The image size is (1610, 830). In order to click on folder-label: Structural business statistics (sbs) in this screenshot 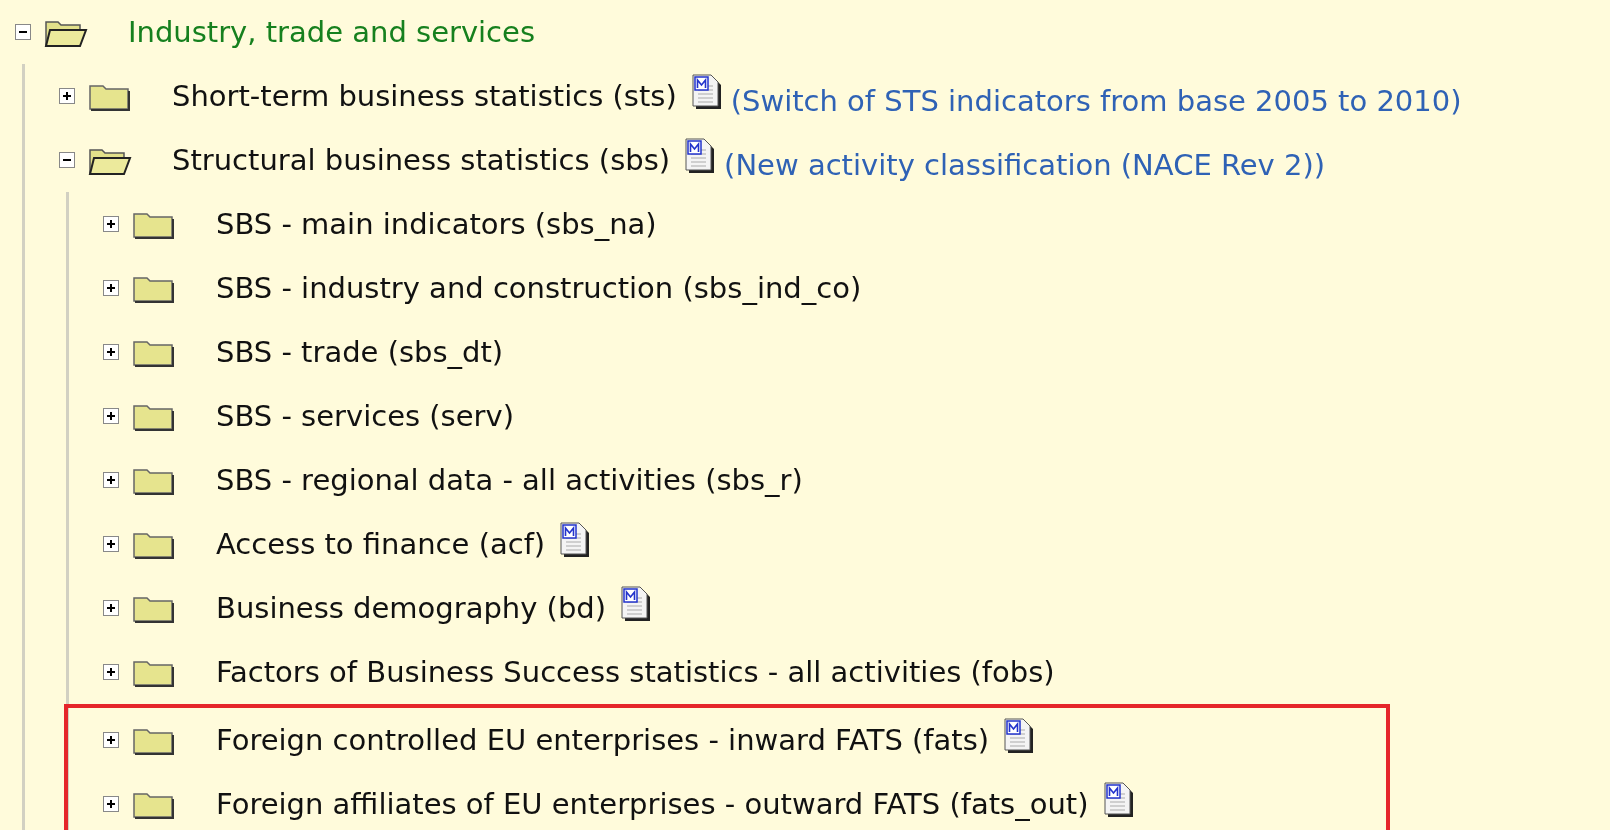, I will do `click(421, 160)`.